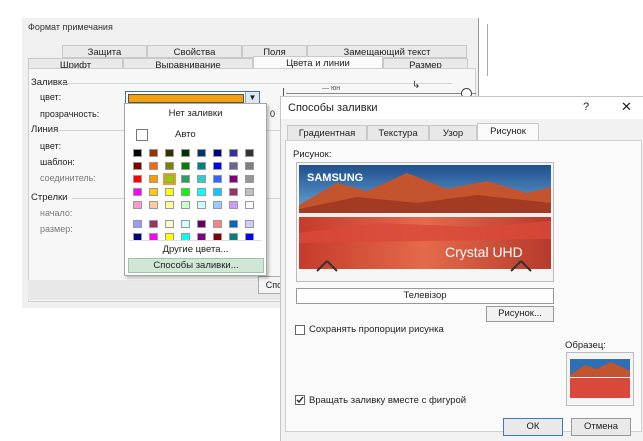  I want to click on checkmark-icon, so click(300, 400).